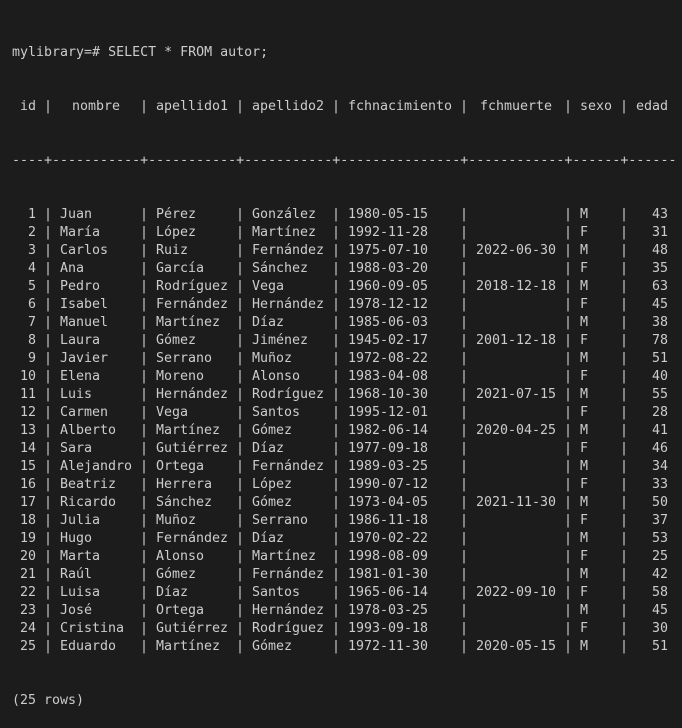 This screenshot has width=682, height=728. What do you see at coordinates (516, 502) in the screenshot?
I see `cell-fchmuerte: 2021-11-30` at bounding box center [516, 502].